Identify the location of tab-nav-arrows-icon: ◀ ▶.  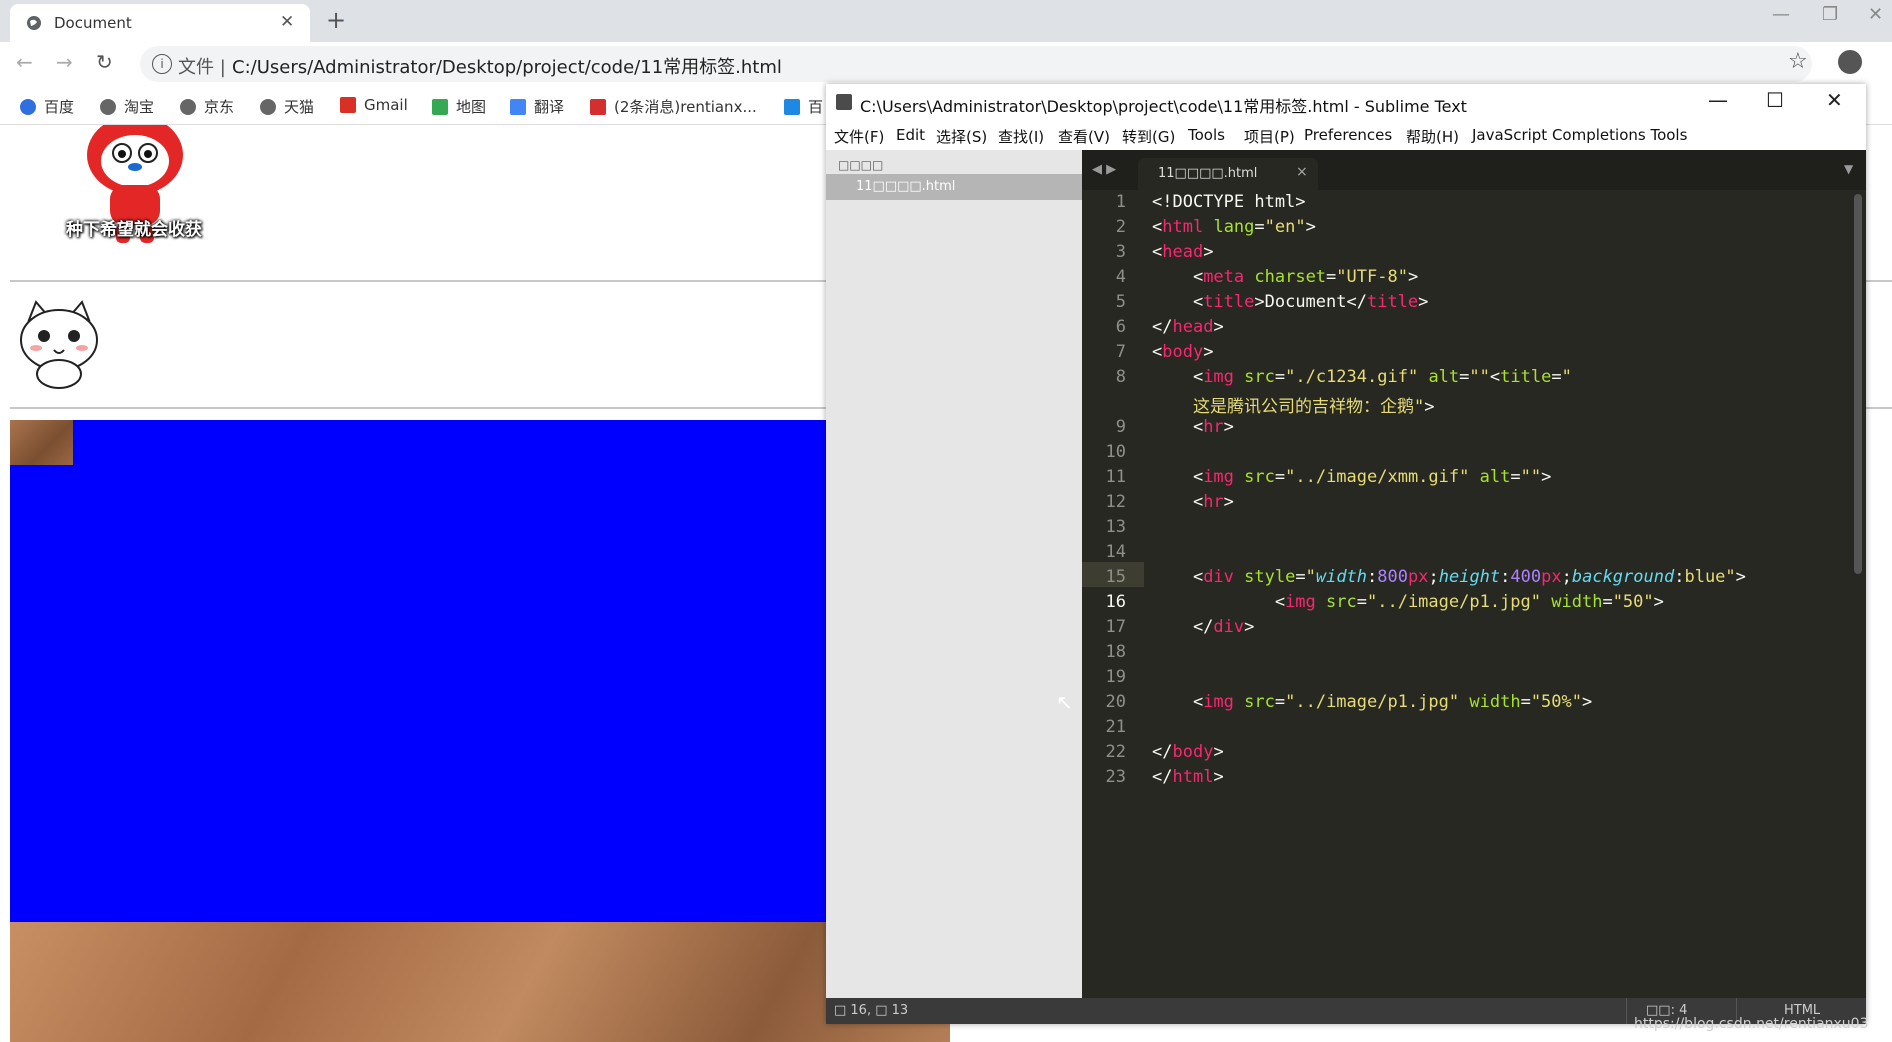
(1104, 169).